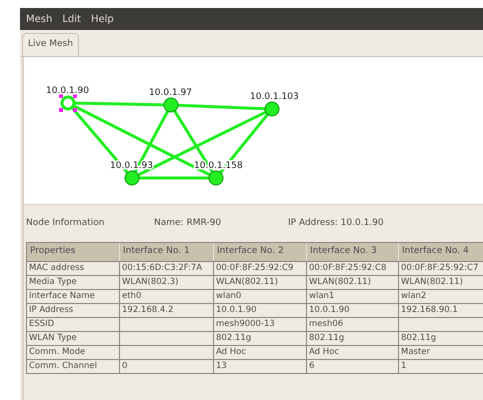  I want to click on node-name: Name: RMR-90, so click(188, 223).